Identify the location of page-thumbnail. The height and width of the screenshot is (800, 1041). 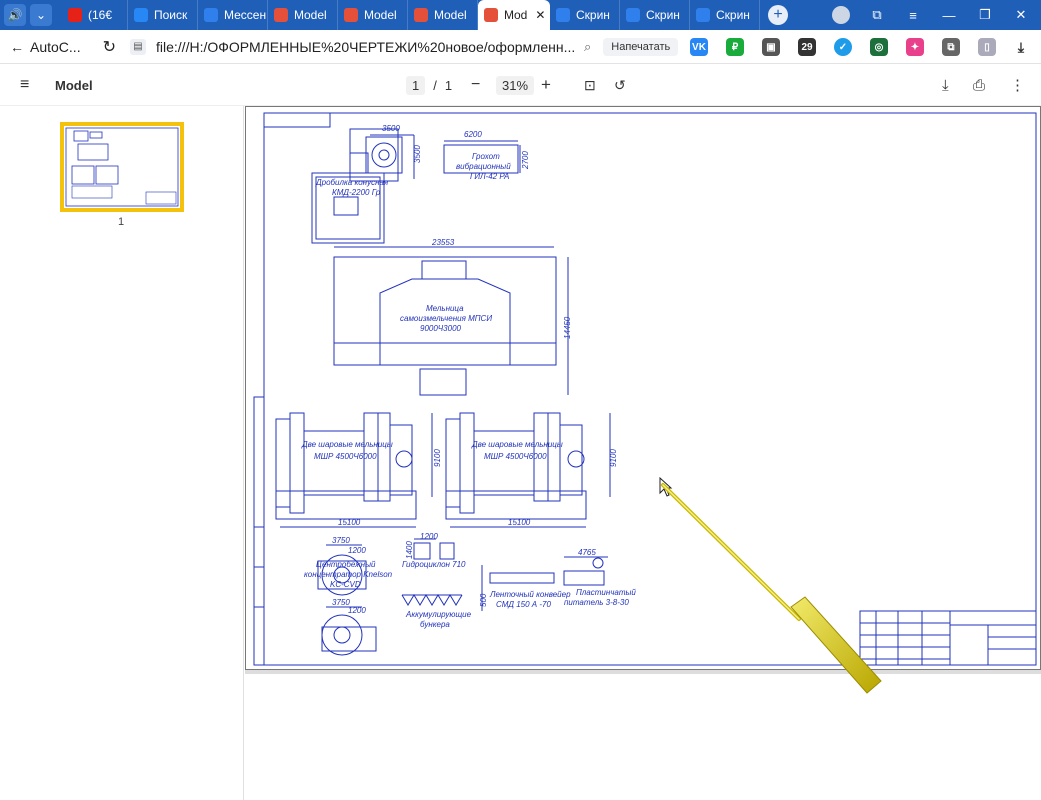
(122, 167).